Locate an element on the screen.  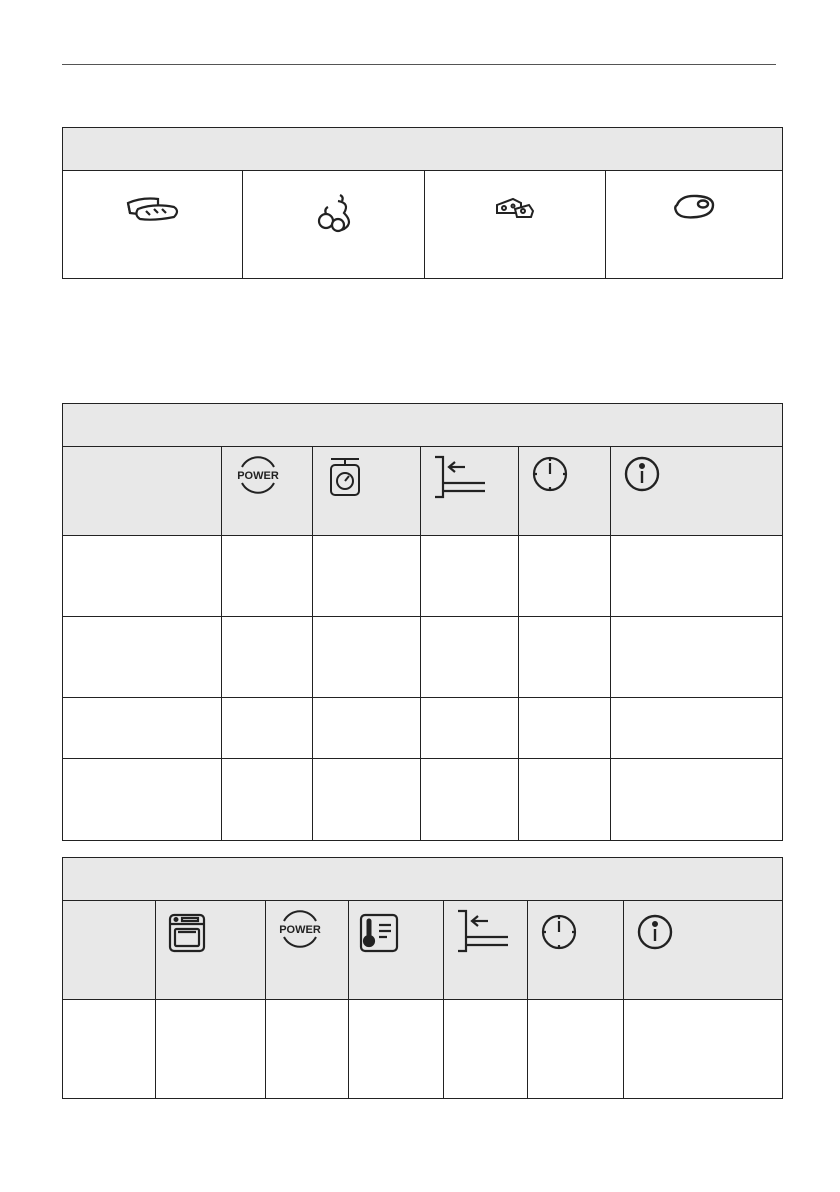
header-cell-weight is located at coordinates (366, 491).